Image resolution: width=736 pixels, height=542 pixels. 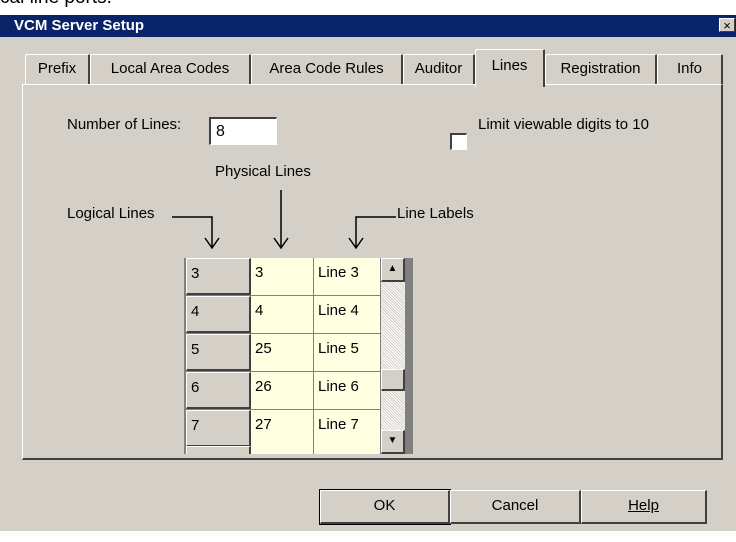 I want to click on cutoff-caption-text: cal line ports., so click(x=56, y=4).